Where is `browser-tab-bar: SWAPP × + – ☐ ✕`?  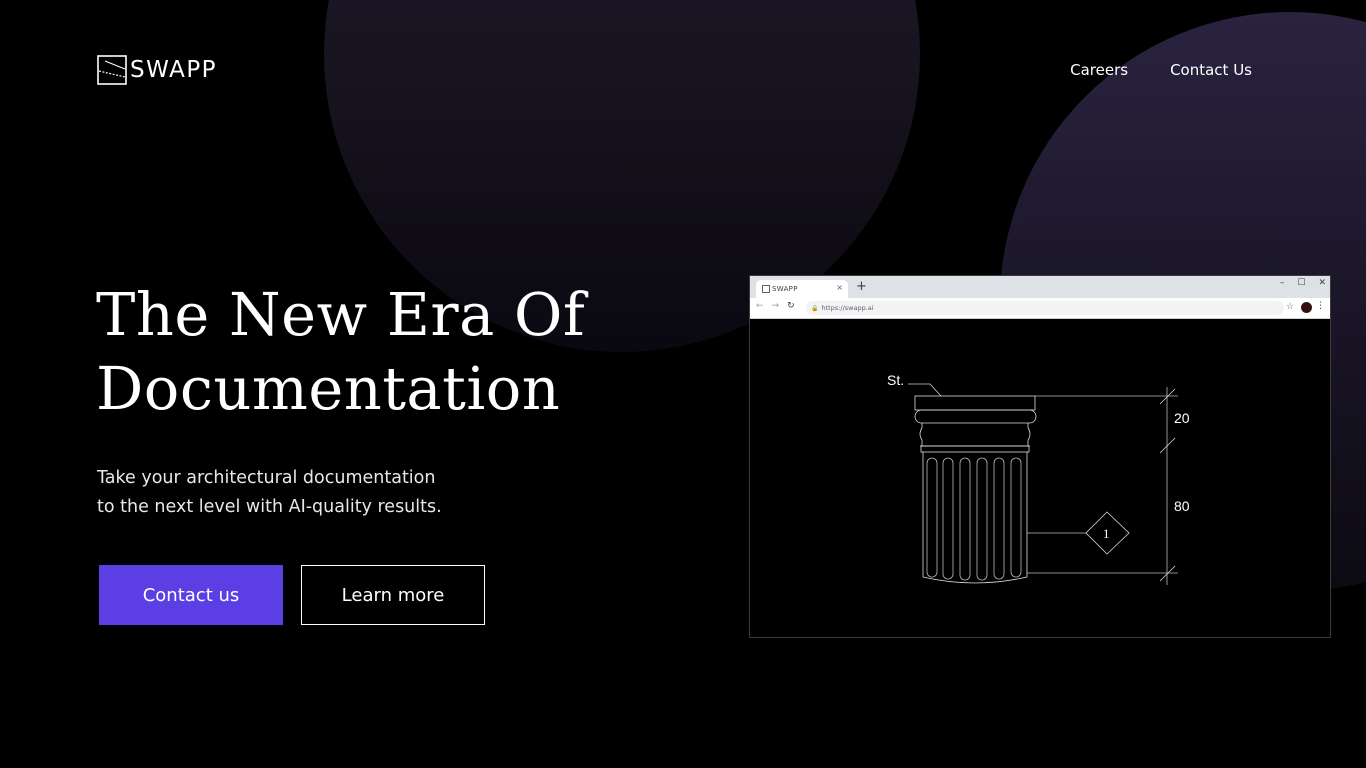 browser-tab-bar: SWAPP × + – ☐ ✕ is located at coordinates (1040, 287).